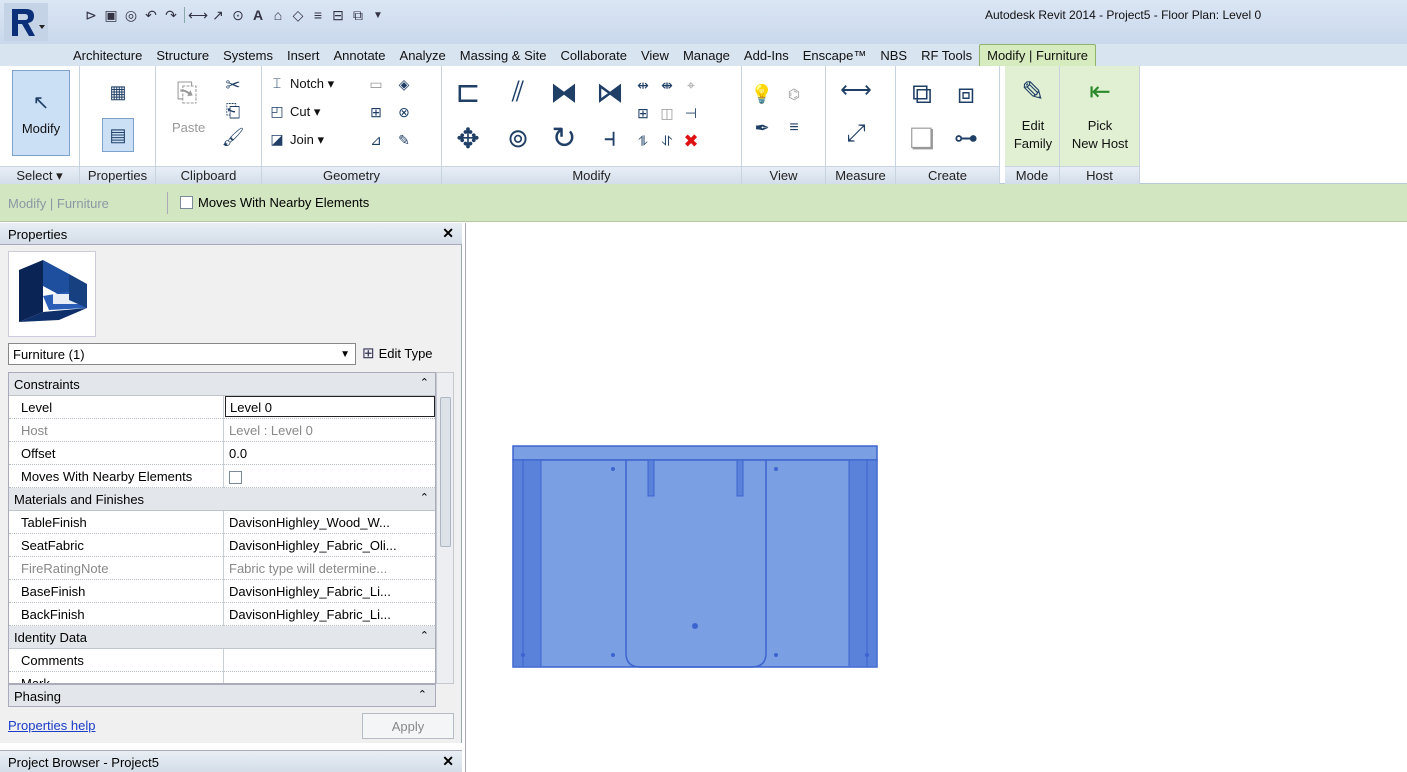 The height and width of the screenshot is (772, 1407). I want to click on paste-icon: ⎘, so click(187, 93).